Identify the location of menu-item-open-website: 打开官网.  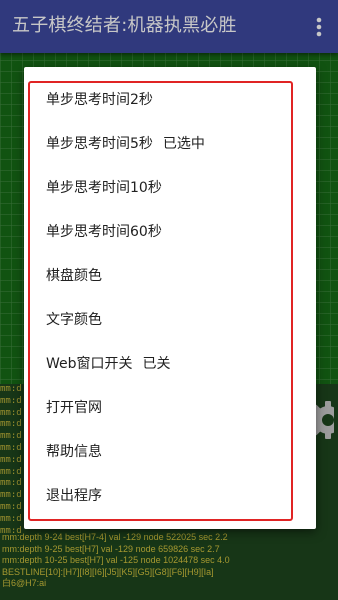
(170, 408).